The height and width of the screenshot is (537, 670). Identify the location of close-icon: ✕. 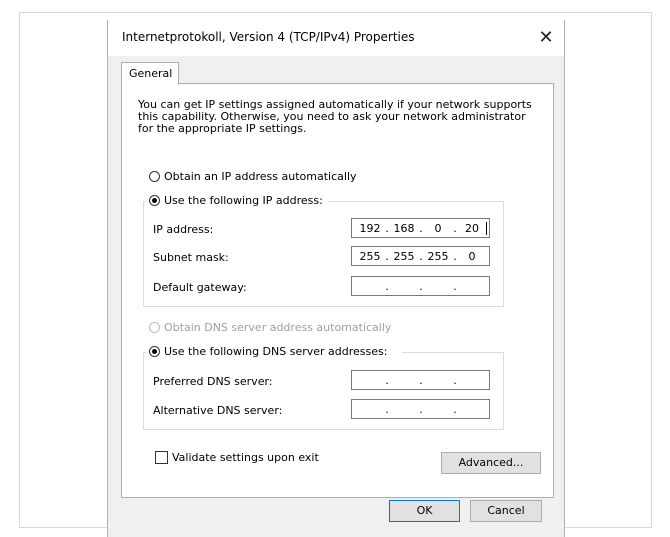
(546, 38).